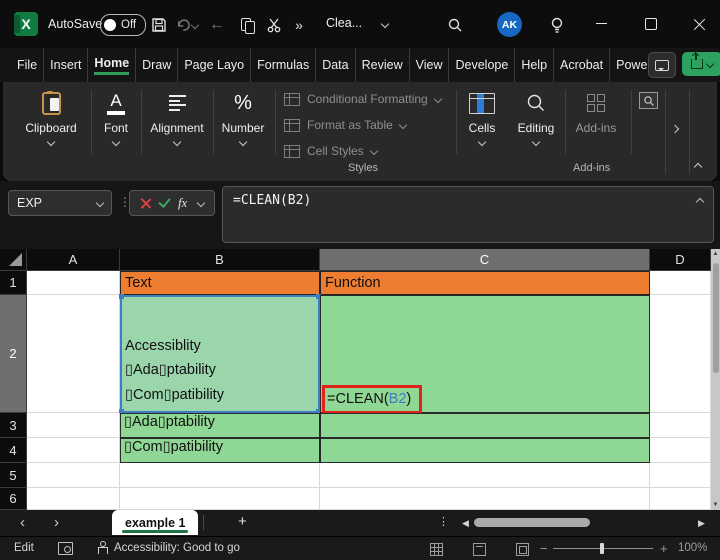 This screenshot has width=720, height=560. I want to click on analyze-data-button, so click(648, 100).